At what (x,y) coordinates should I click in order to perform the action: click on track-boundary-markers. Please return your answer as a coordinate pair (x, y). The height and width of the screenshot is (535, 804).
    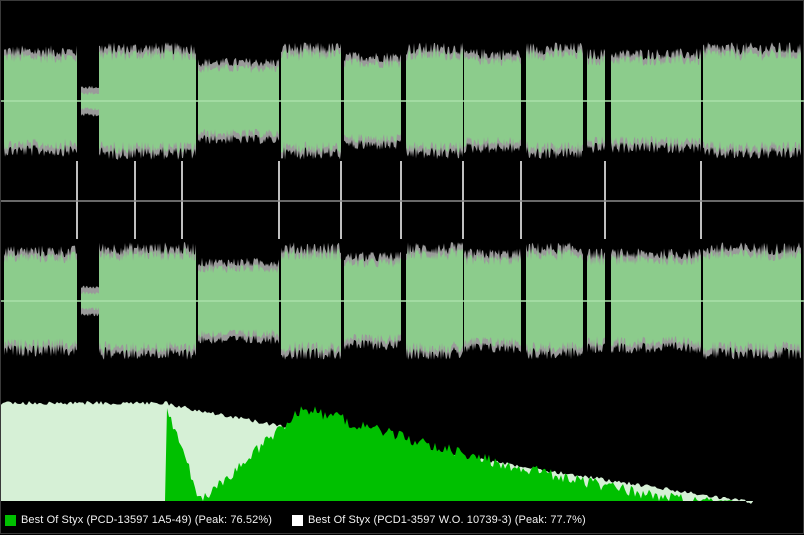
    Looking at the image, I should click on (389, 200).